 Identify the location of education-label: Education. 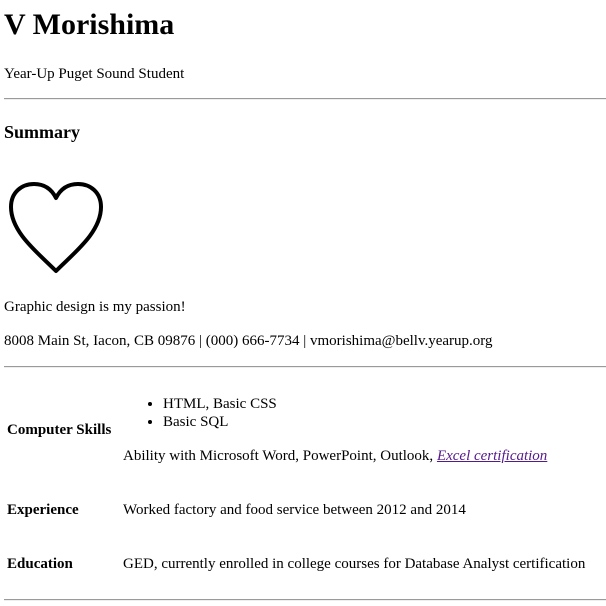
(40, 564).